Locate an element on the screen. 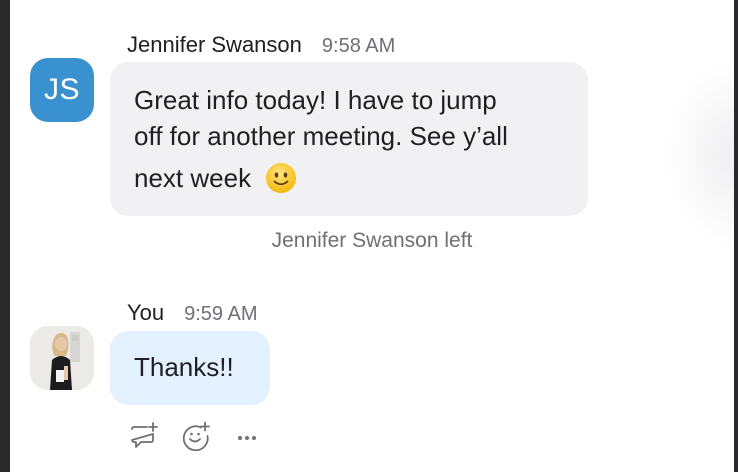 The image size is (738, 472). message-header: You 9:59 AM is located at coordinates (192, 313).